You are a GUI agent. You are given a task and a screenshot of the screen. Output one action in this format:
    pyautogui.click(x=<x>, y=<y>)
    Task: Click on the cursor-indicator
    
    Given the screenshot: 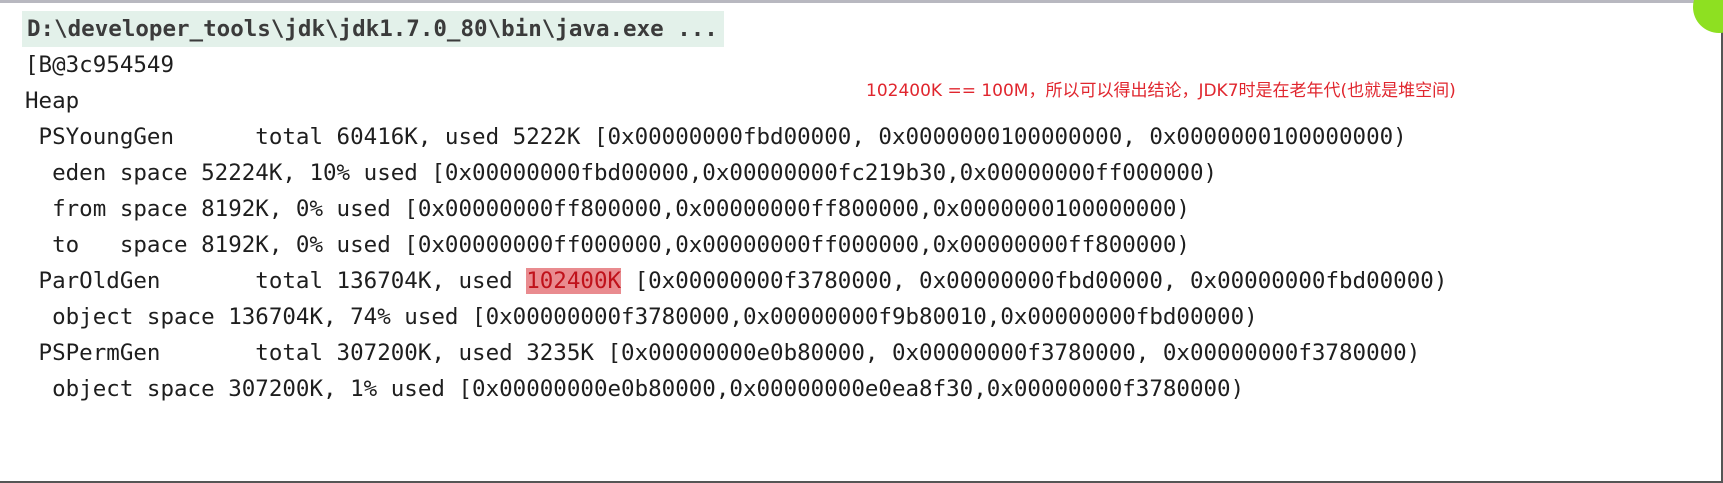 What is the action you would take?
    pyautogui.click(x=1708, y=16)
    